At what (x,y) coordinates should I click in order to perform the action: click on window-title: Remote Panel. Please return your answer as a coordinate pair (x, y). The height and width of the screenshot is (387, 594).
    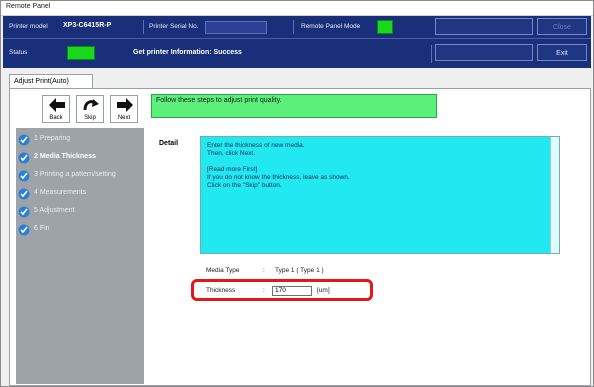
    Looking at the image, I should click on (28, 6).